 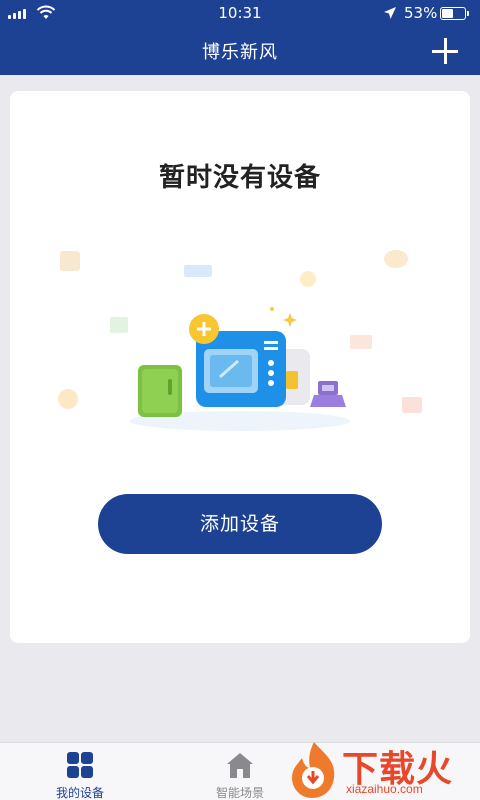 I want to click on tab-label: 智能场景, so click(x=239, y=793).